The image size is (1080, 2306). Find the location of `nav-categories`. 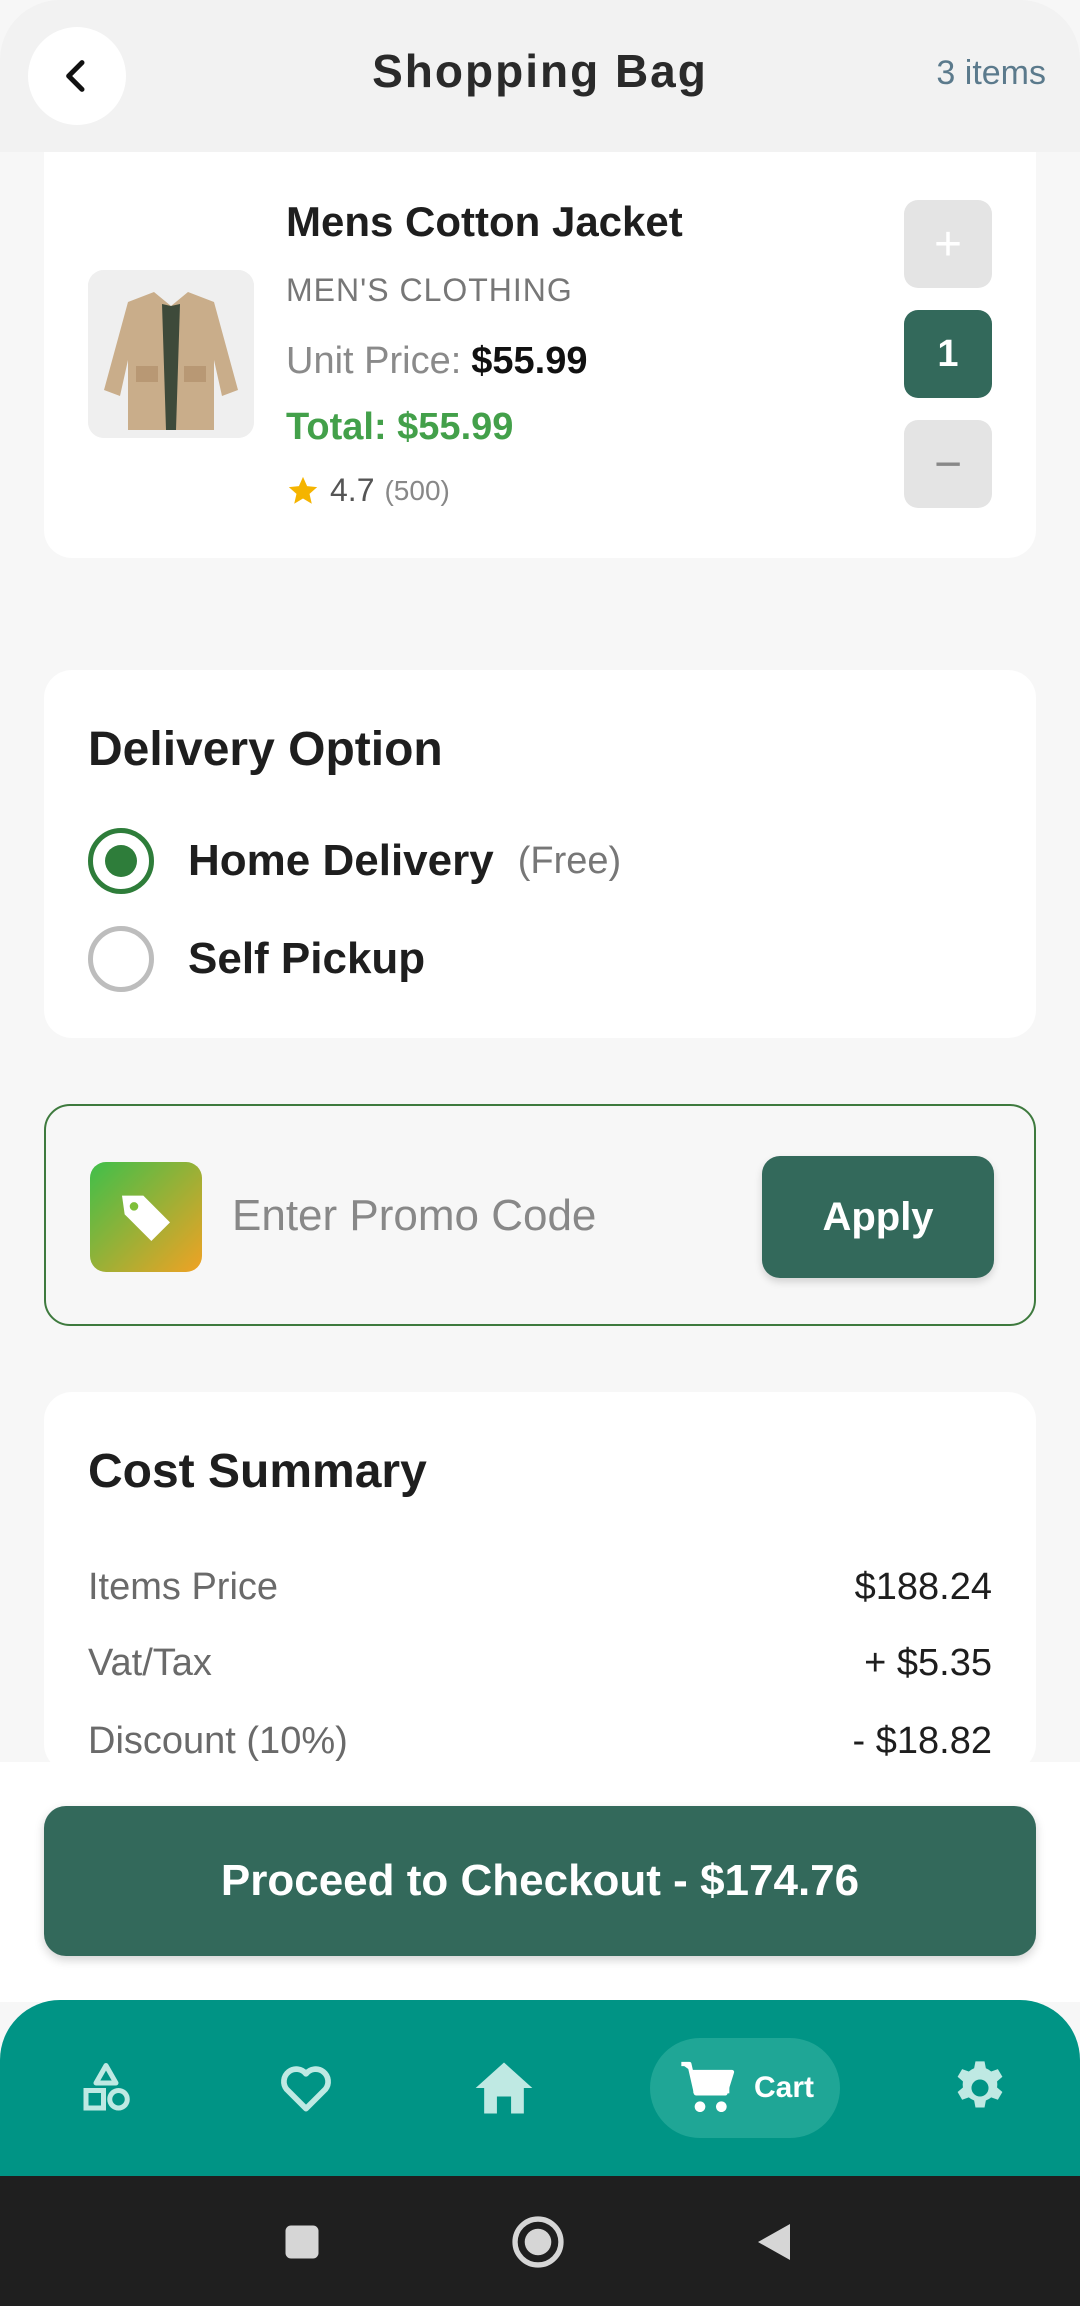

nav-categories is located at coordinates (106, 2088).